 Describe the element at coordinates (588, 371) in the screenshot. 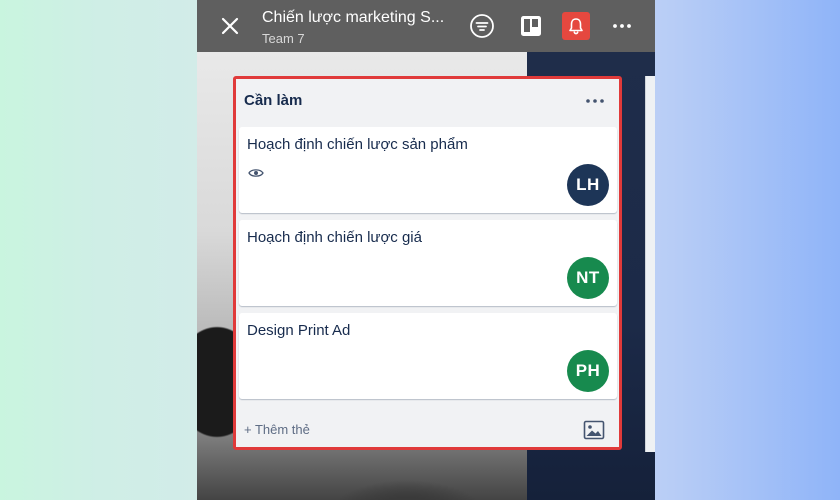

I see `avatar: PH` at that location.